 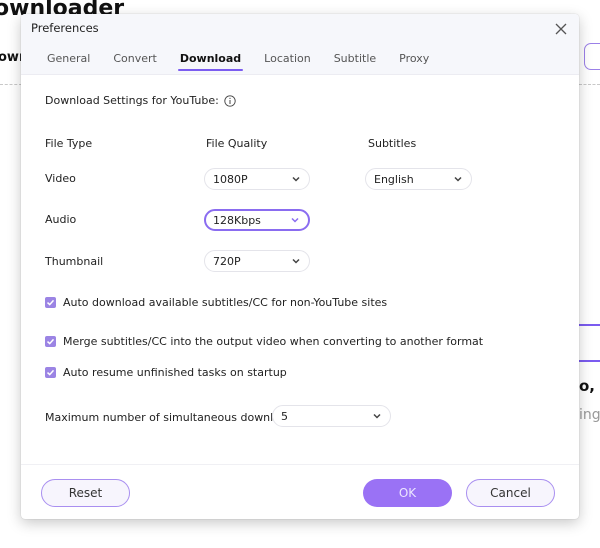 What do you see at coordinates (61, 219) in the screenshot?
I see `row-label-audio: Audio` at bounding box center [61, 219].